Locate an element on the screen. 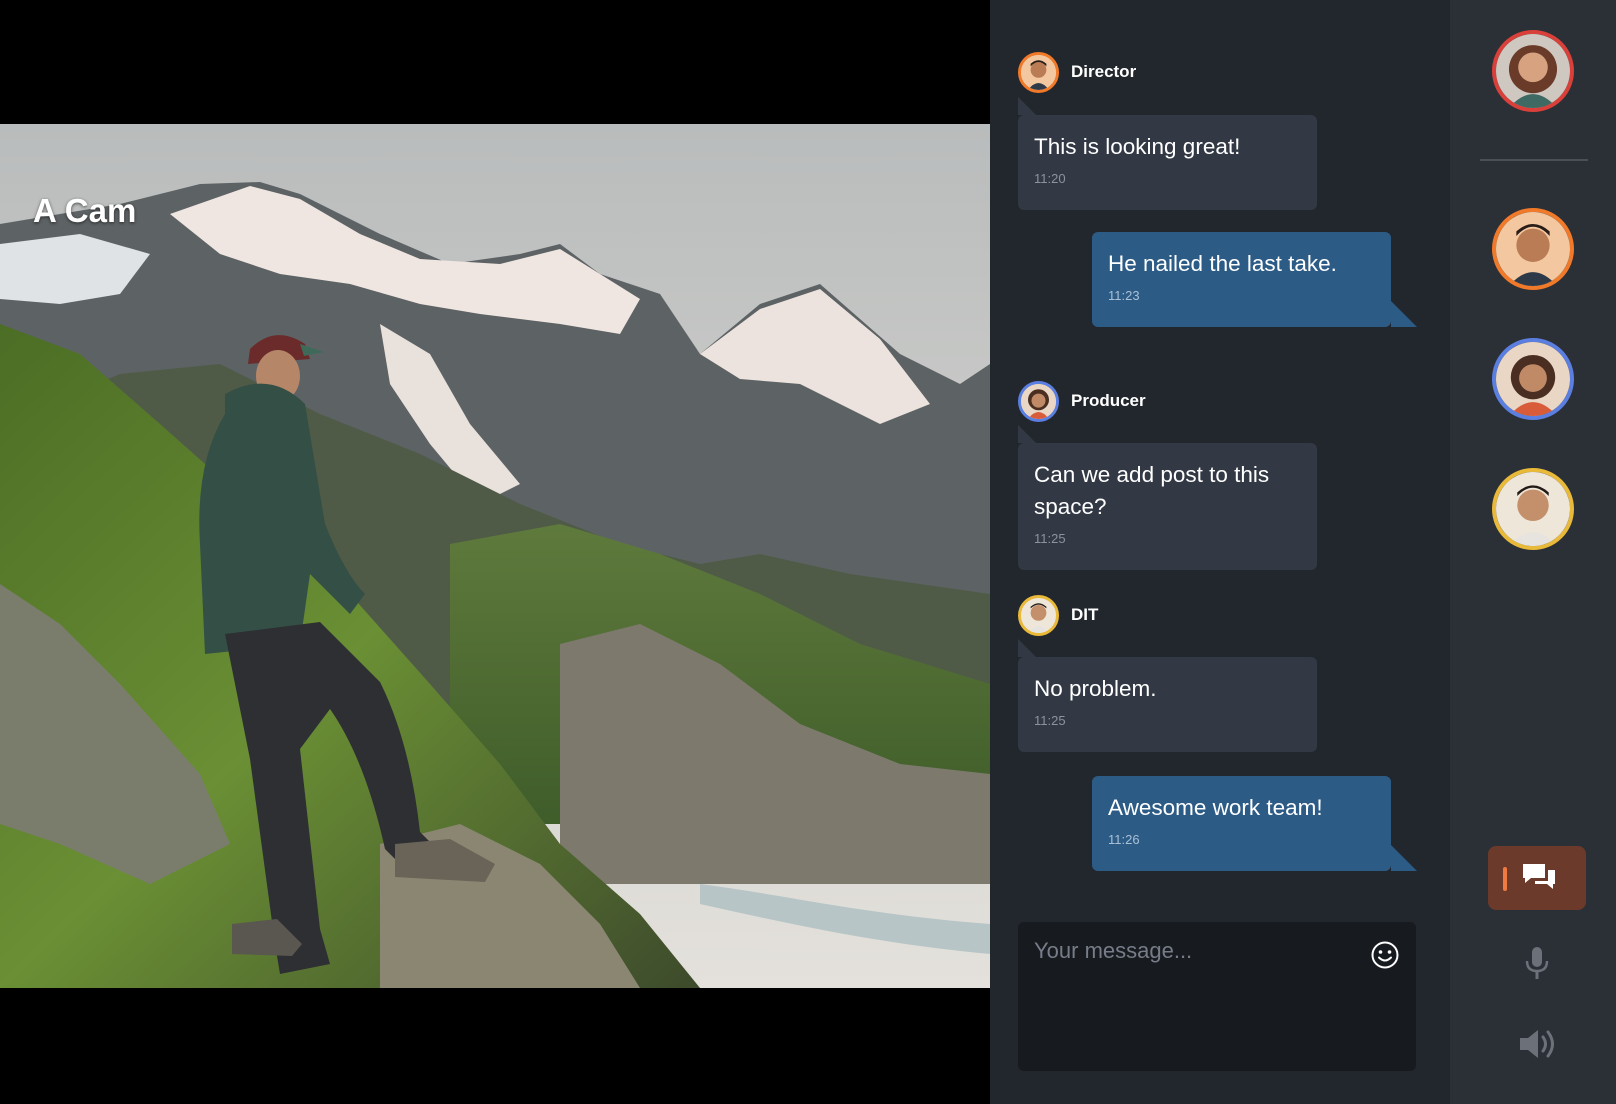 Image resolution: width=1616 pixels, height=1104 pixels. message-composer is located at coordinates (1217, 996).